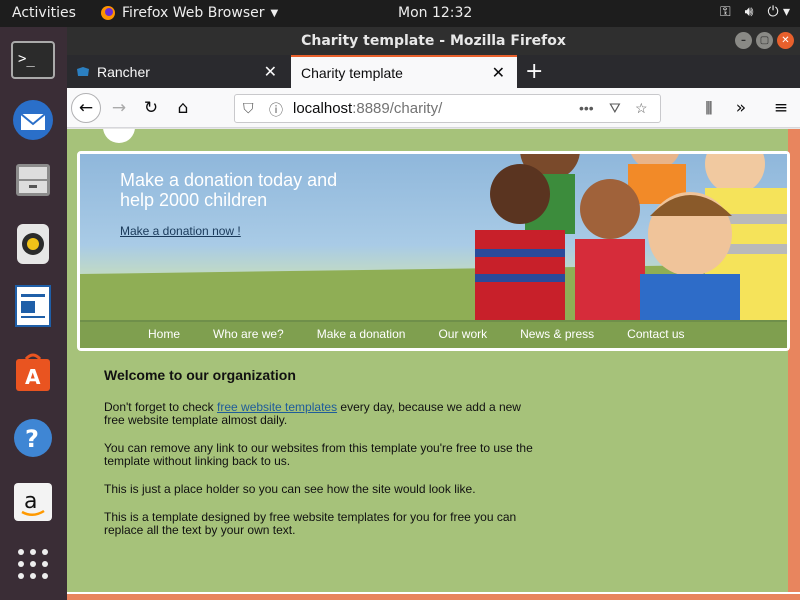  I want to click on thunderbird-icon, so click(33, 120).